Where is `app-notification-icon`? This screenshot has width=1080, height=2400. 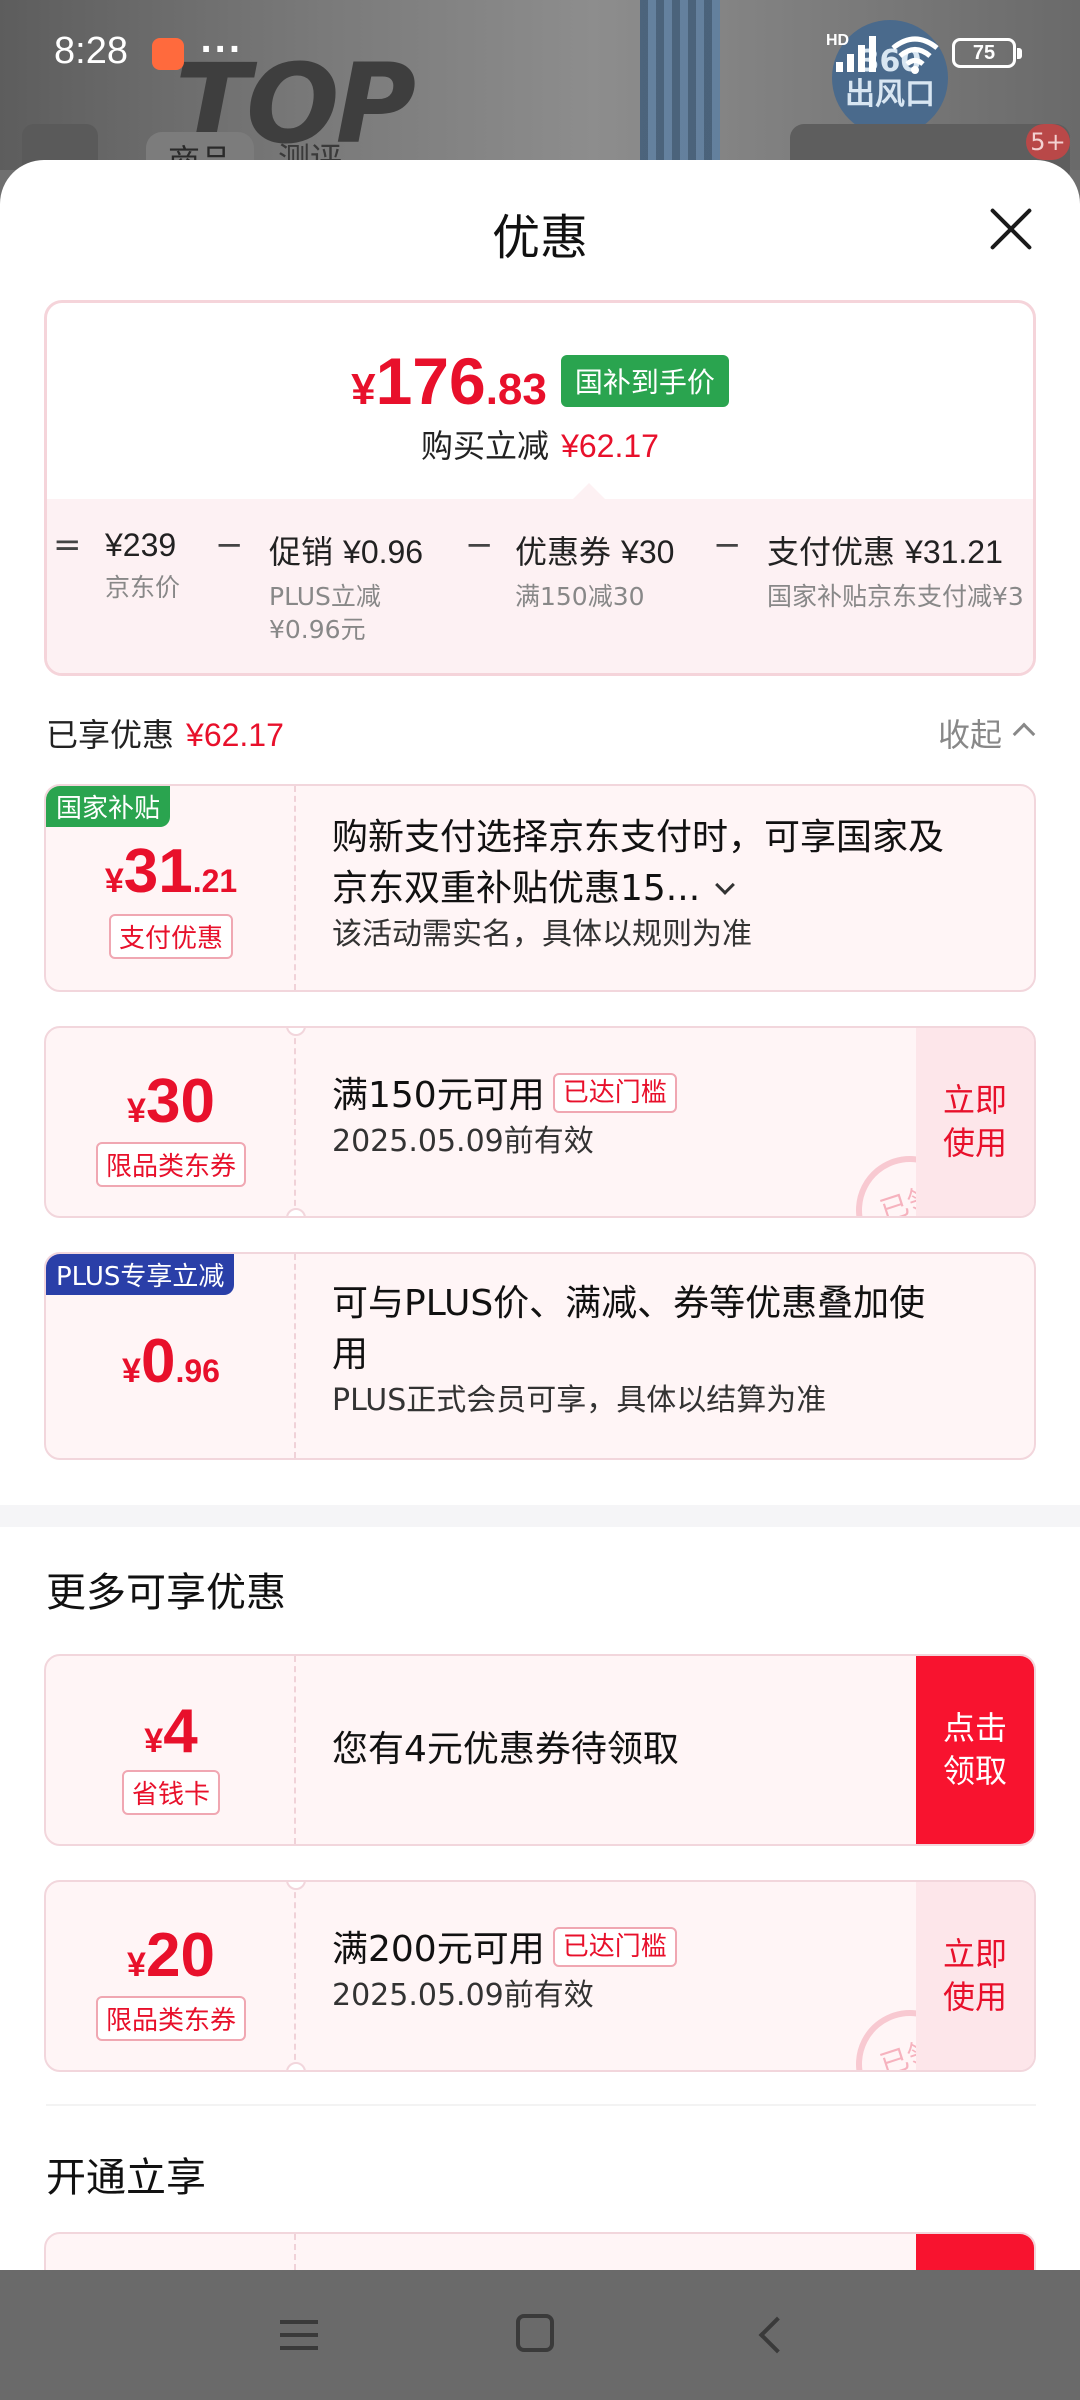
app-notification-icon is located at coordinates (168, 54).